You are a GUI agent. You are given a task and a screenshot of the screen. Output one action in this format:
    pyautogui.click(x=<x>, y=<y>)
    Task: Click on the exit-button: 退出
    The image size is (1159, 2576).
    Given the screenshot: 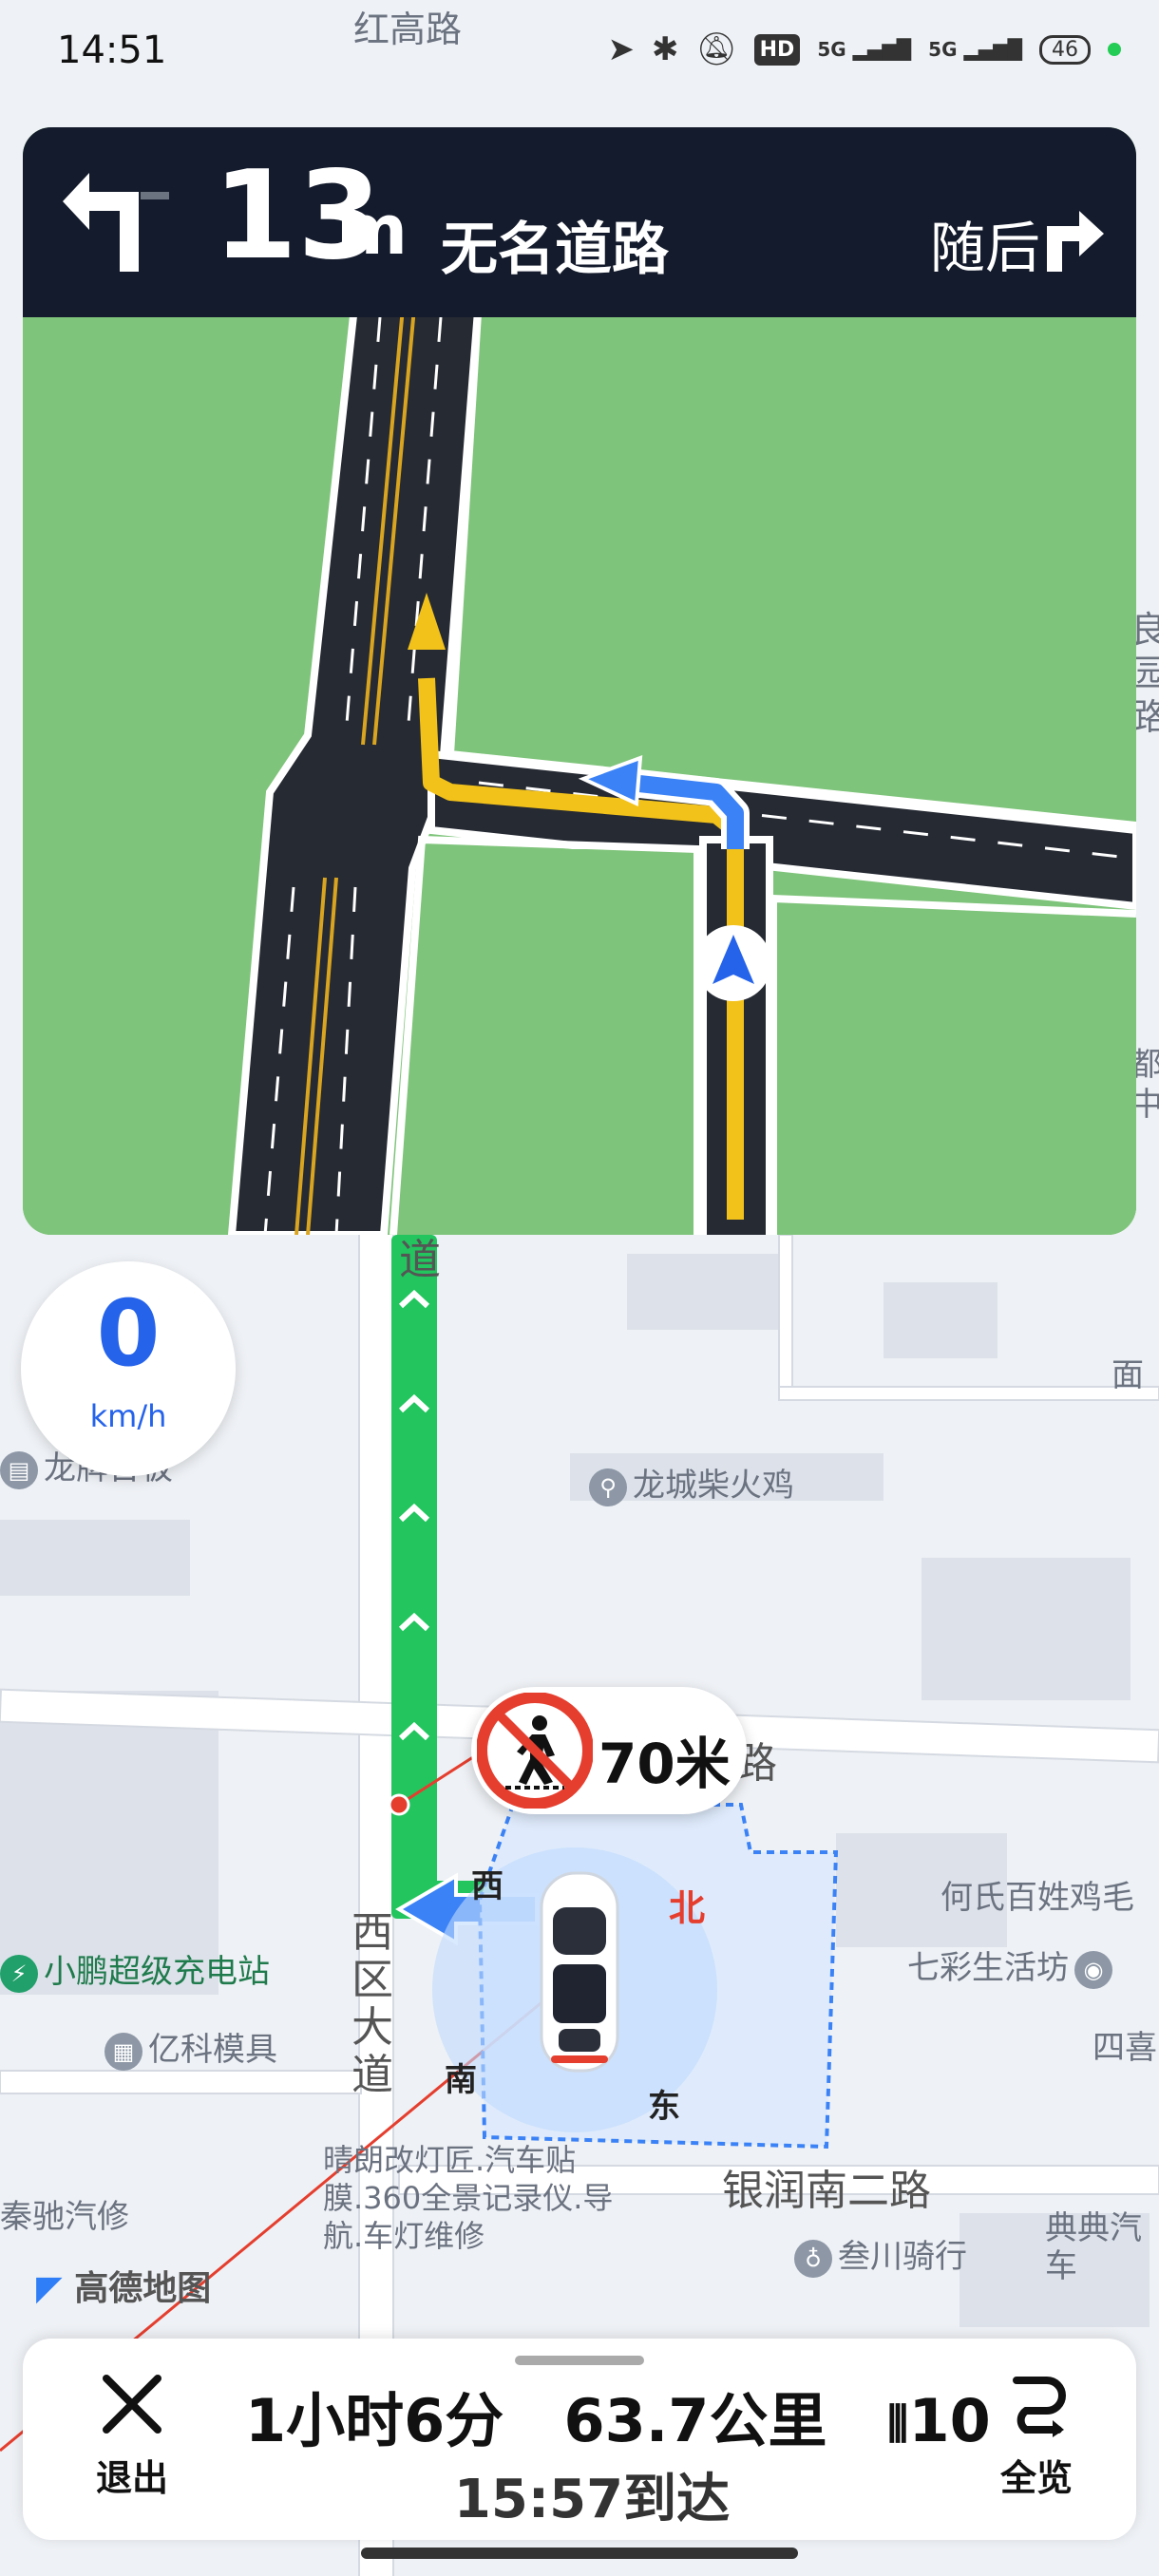 What is the action you would take?
    pyautogui.click(x=132, y=2447)
    